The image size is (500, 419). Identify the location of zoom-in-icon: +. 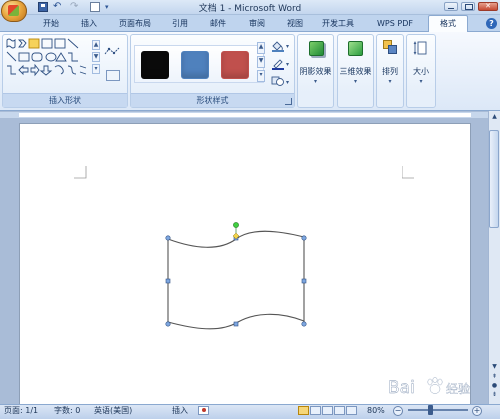
(477, 411).